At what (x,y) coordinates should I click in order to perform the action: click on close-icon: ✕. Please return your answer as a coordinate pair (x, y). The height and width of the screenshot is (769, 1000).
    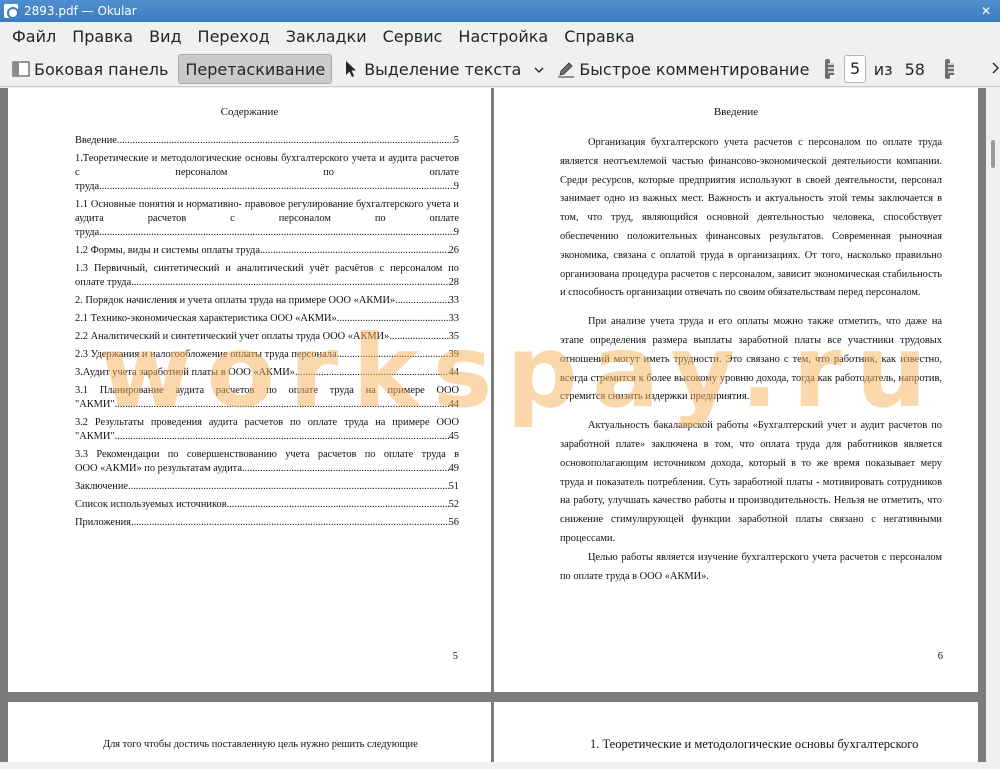
    Looking at the image, I should click on (986, 11).